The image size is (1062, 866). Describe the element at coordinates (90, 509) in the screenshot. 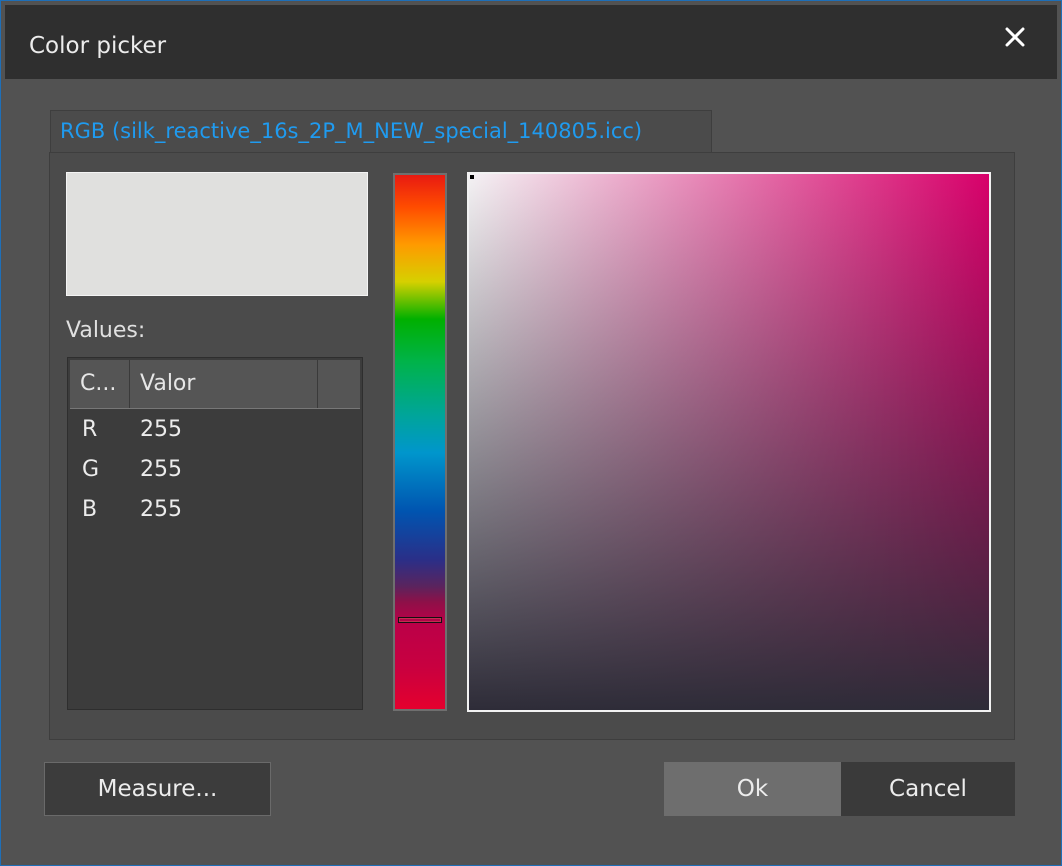

I see `channel-cell: B` at that location.